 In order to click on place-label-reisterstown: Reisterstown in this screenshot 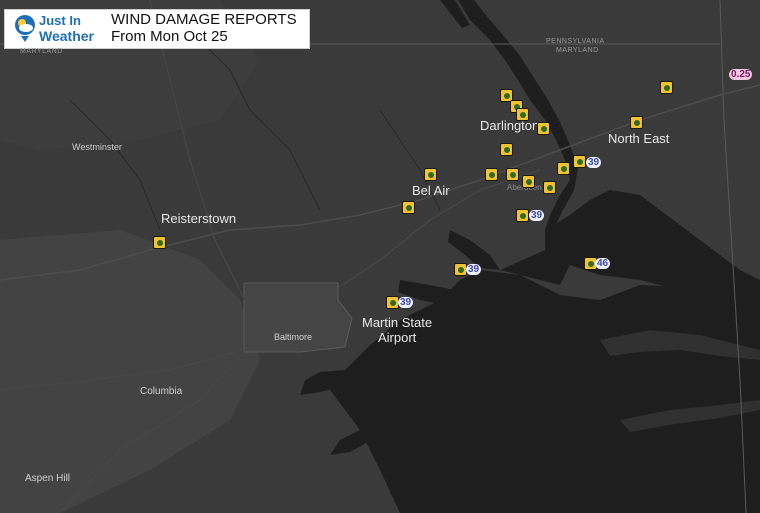, I will do `click(199, 218)`.